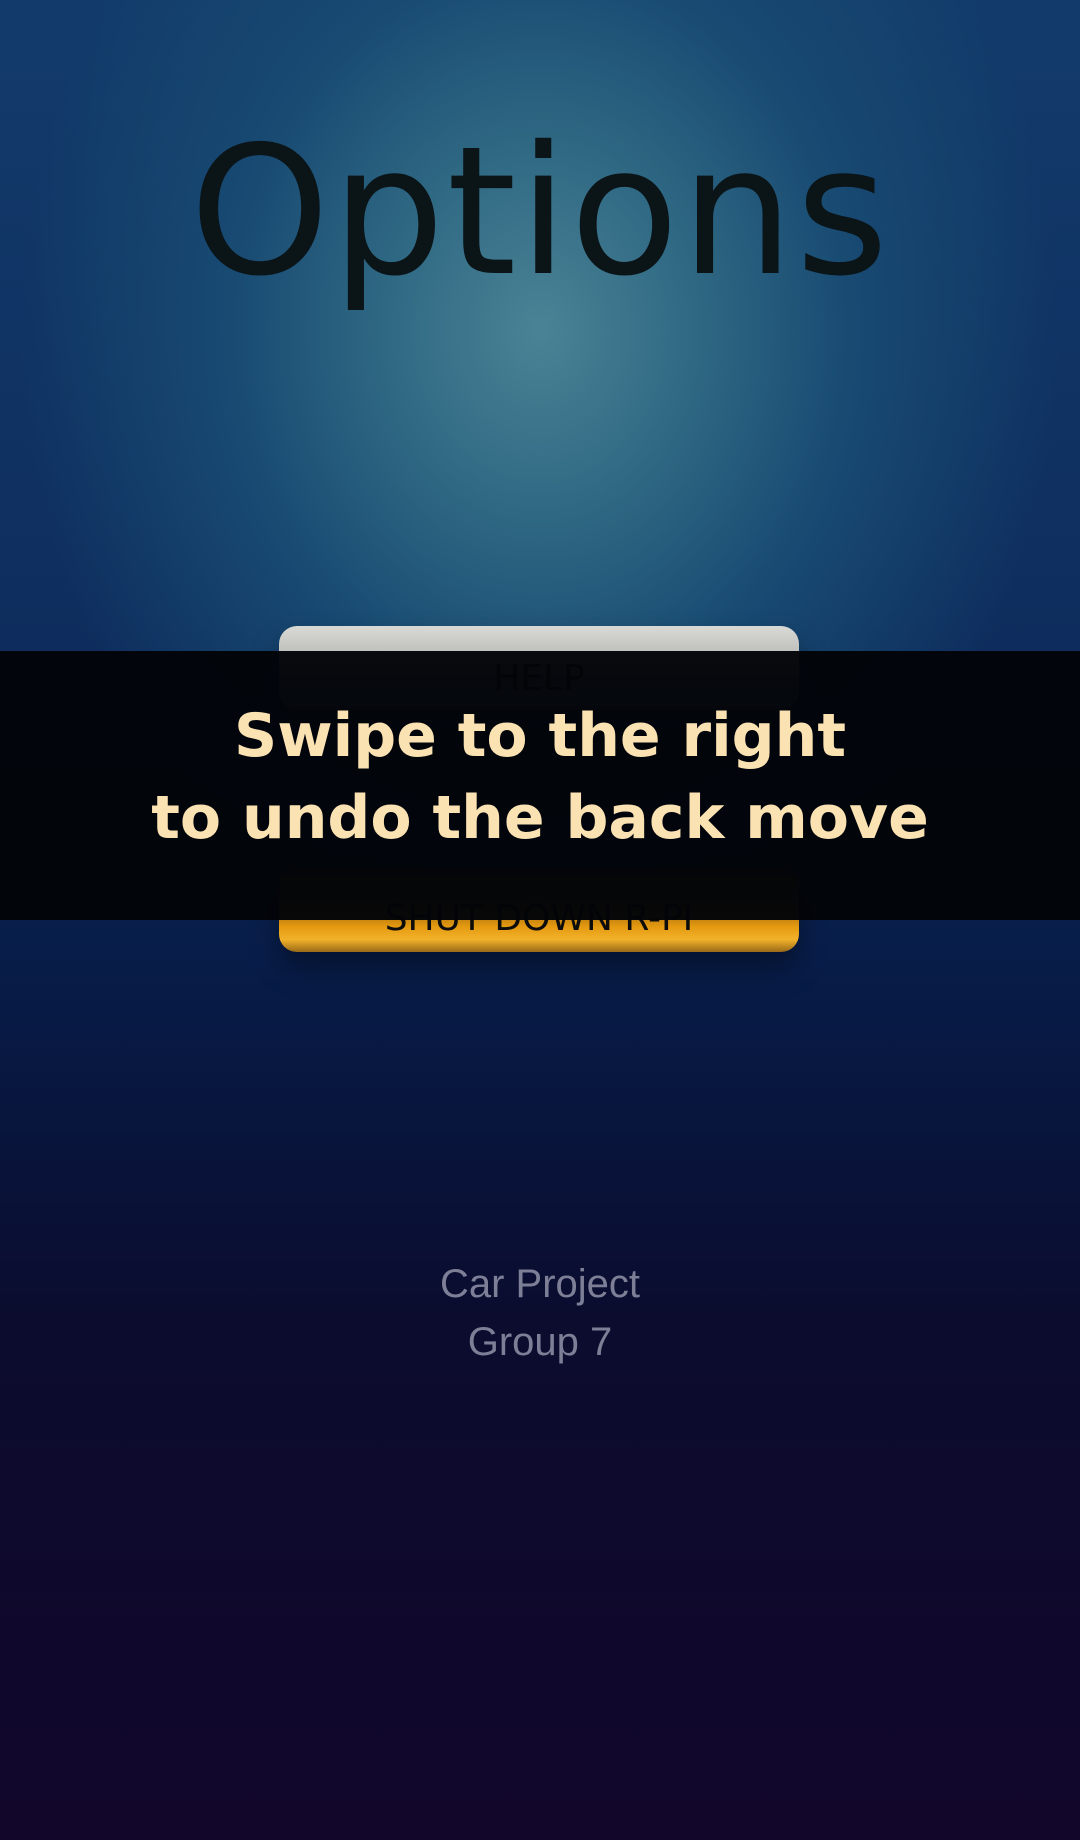  I want to click on page-title: Options, so click(540, 211).